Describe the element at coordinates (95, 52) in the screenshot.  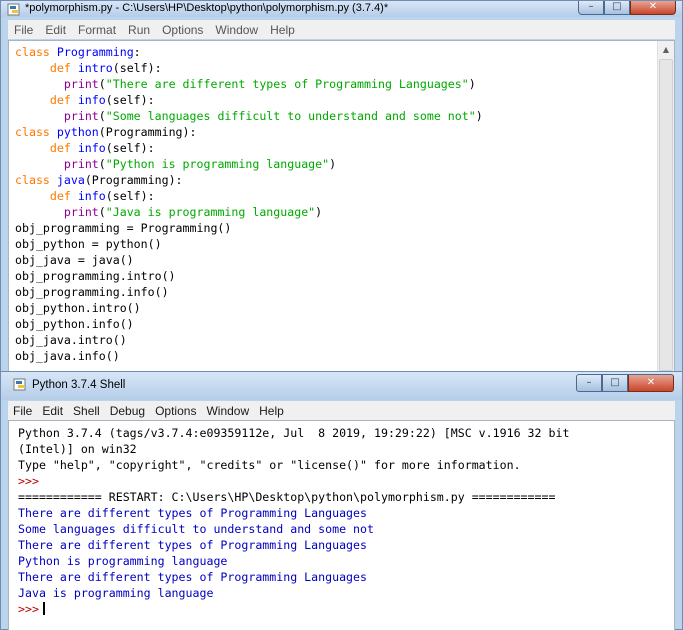
I see `code-token: Programming` at that location.